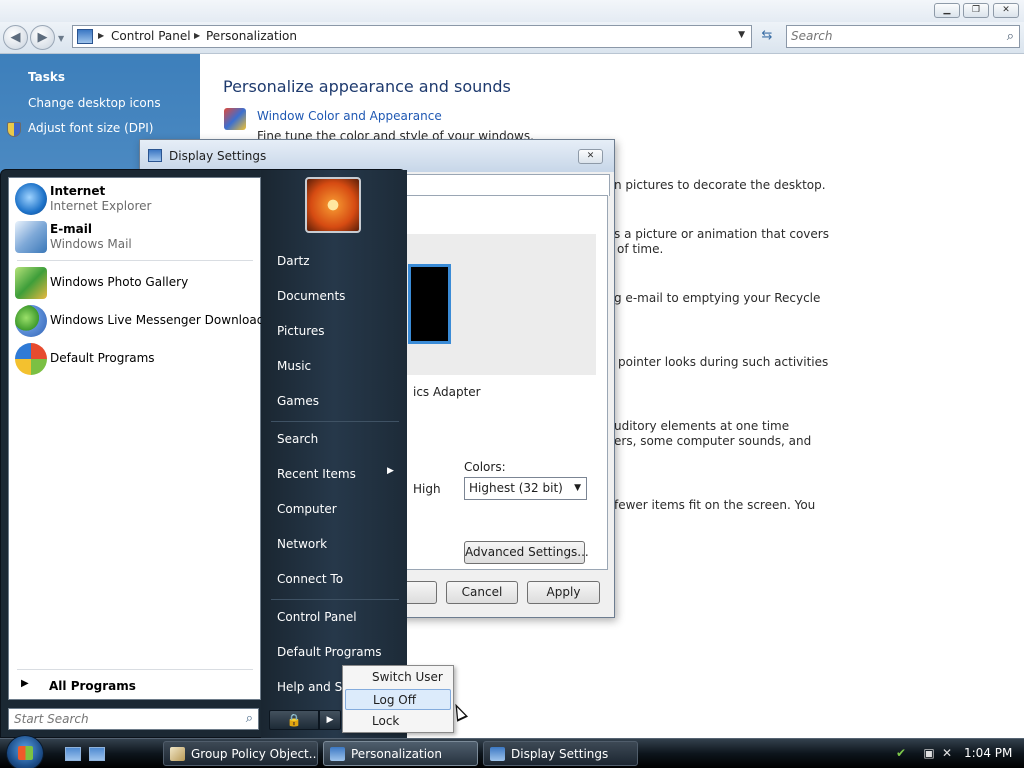  I want to click on show-desktop-icon, so click(73, 754).